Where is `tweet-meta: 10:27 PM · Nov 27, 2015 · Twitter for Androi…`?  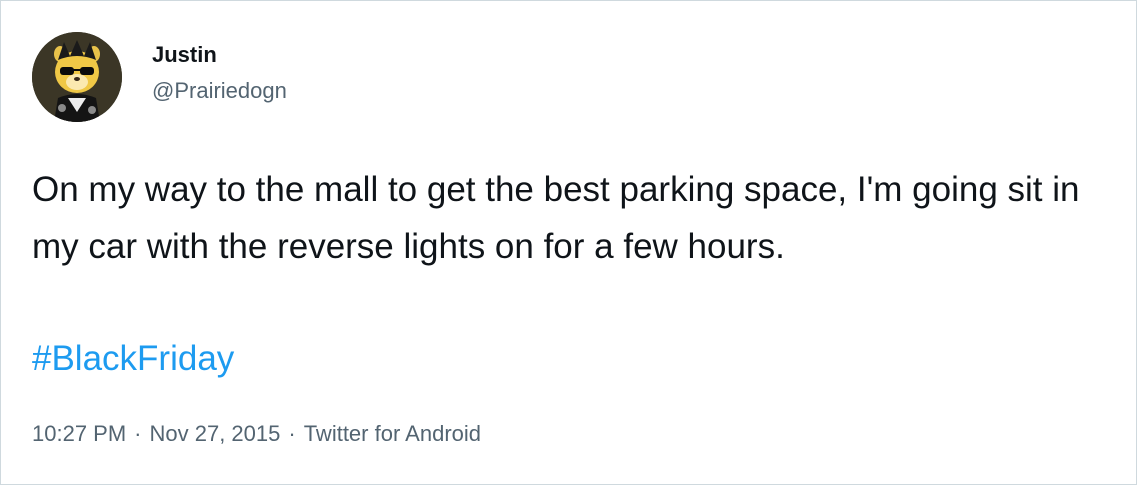
tweet-meta: 10:27 PM · Nov 27, 2015 · Twitter for Androi… is located at coordinates (256, 434).